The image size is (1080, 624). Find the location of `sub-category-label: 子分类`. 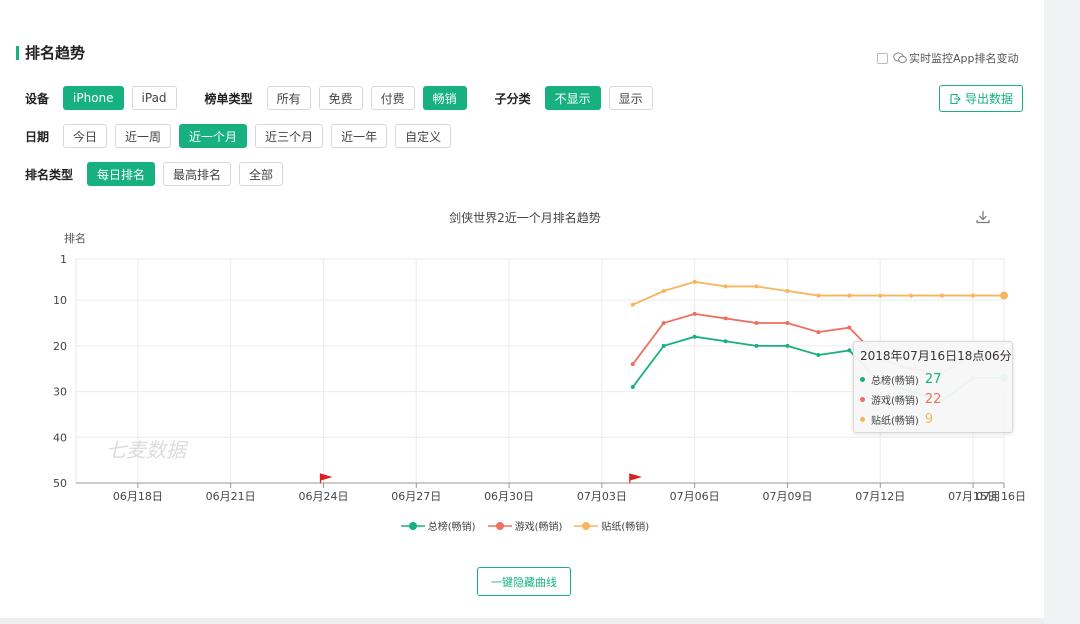

sub-category-label: 子分类 is located at coordinates (512, 98).